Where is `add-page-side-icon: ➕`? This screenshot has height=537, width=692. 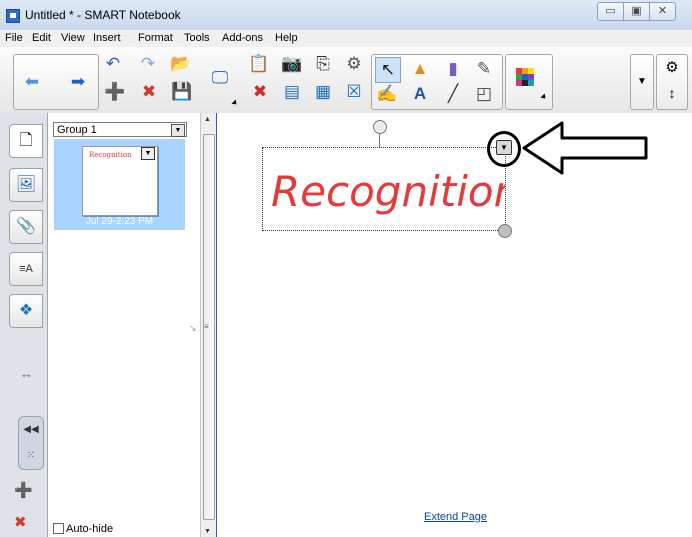 add-page-side-icon: ➕ is located at coordinates (23, 490).